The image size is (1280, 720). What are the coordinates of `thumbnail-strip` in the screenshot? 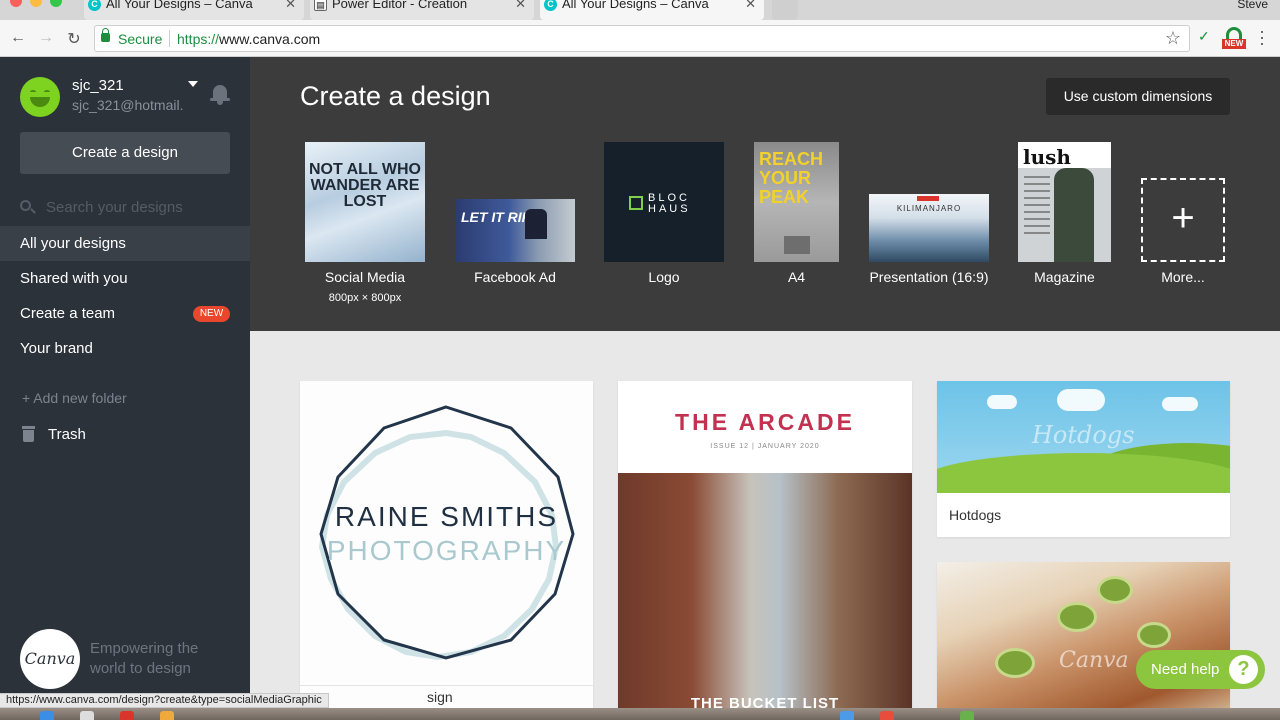 It's located at (797, 245).